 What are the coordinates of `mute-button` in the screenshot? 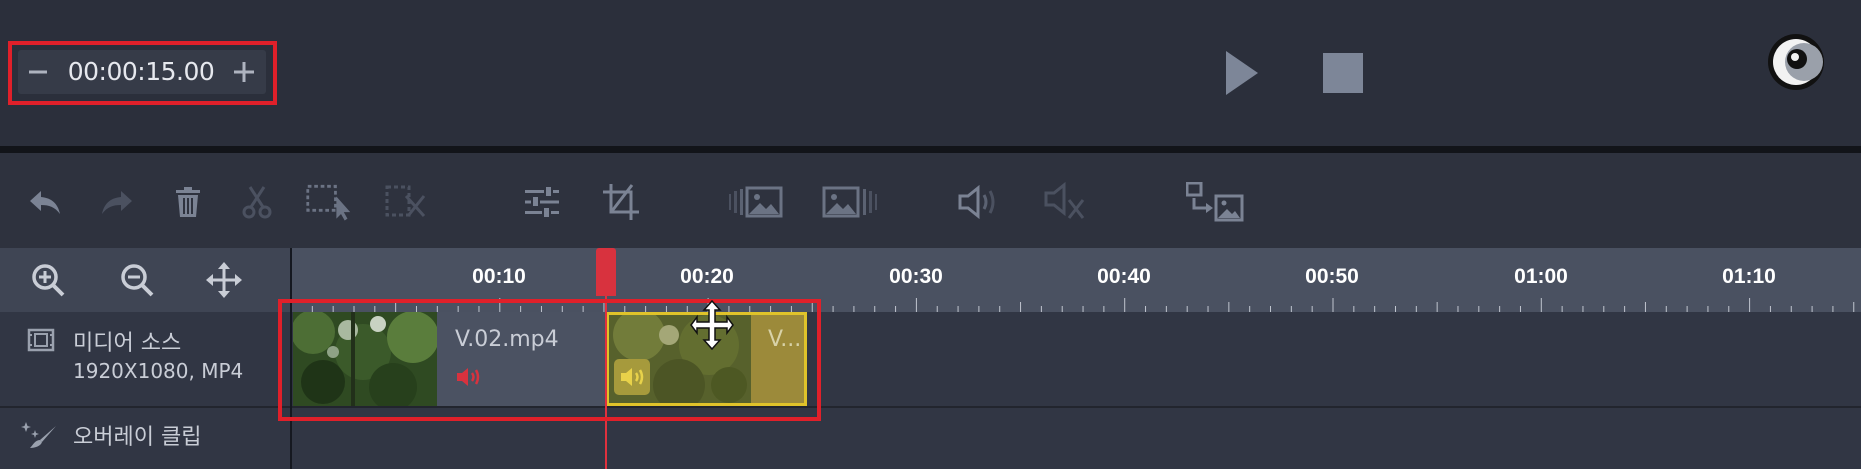 It's located at (1065, 202).